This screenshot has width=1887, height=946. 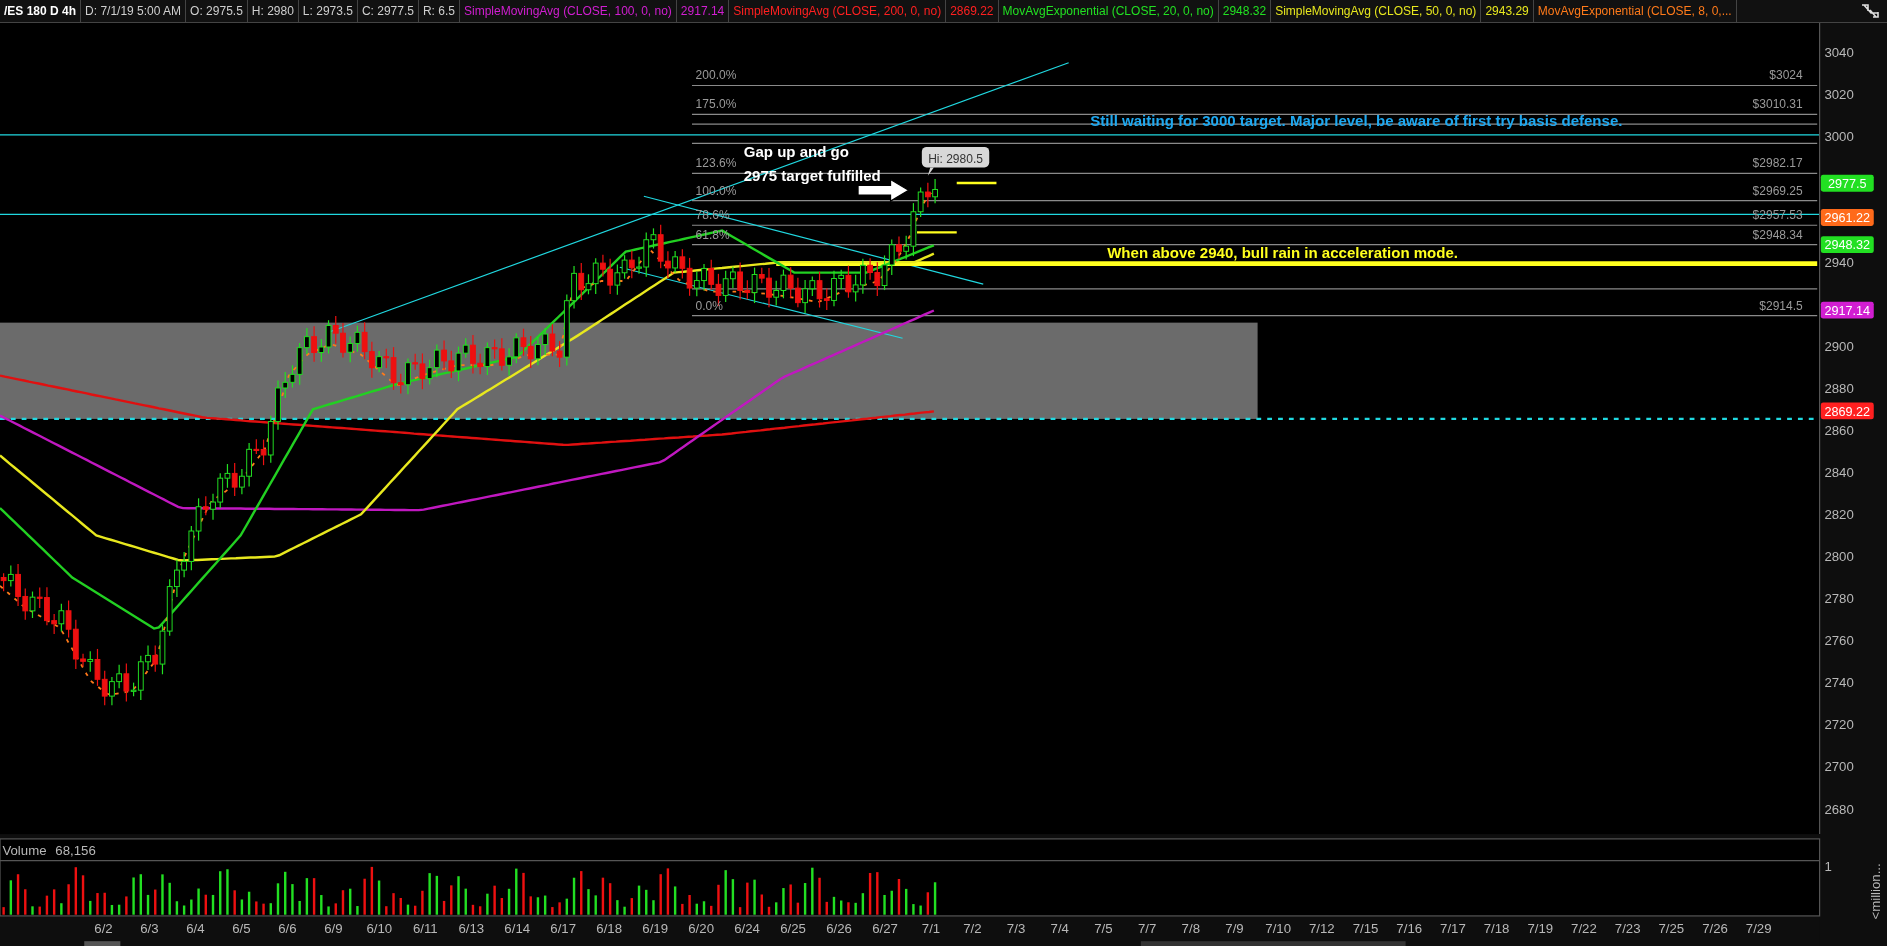 I want to click on date-axis-label: 7/1, so click(x=931, y=928).